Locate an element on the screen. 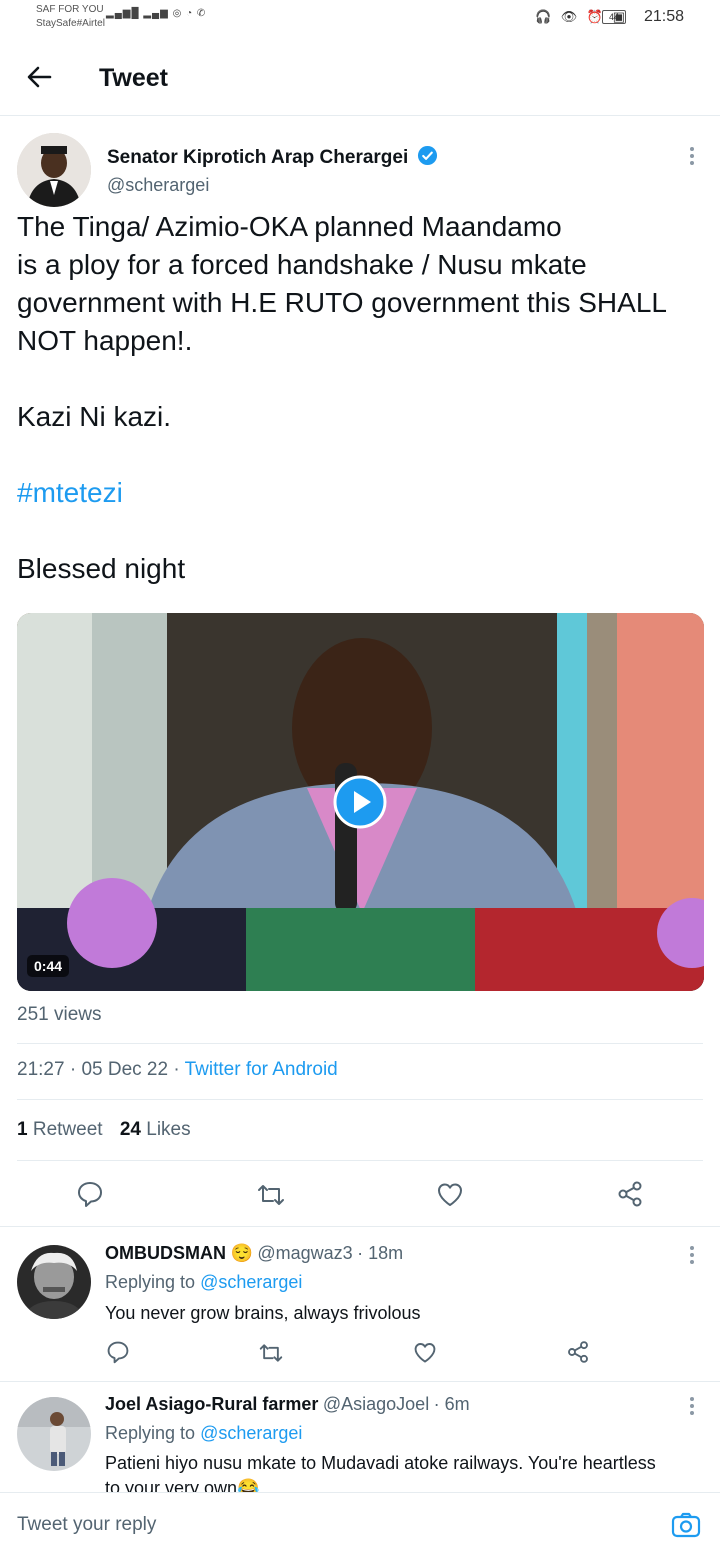 Image resolution: width=720 pixels, height=1561 pixels. battery-icon: 44 is located at coordinates (614, 17).